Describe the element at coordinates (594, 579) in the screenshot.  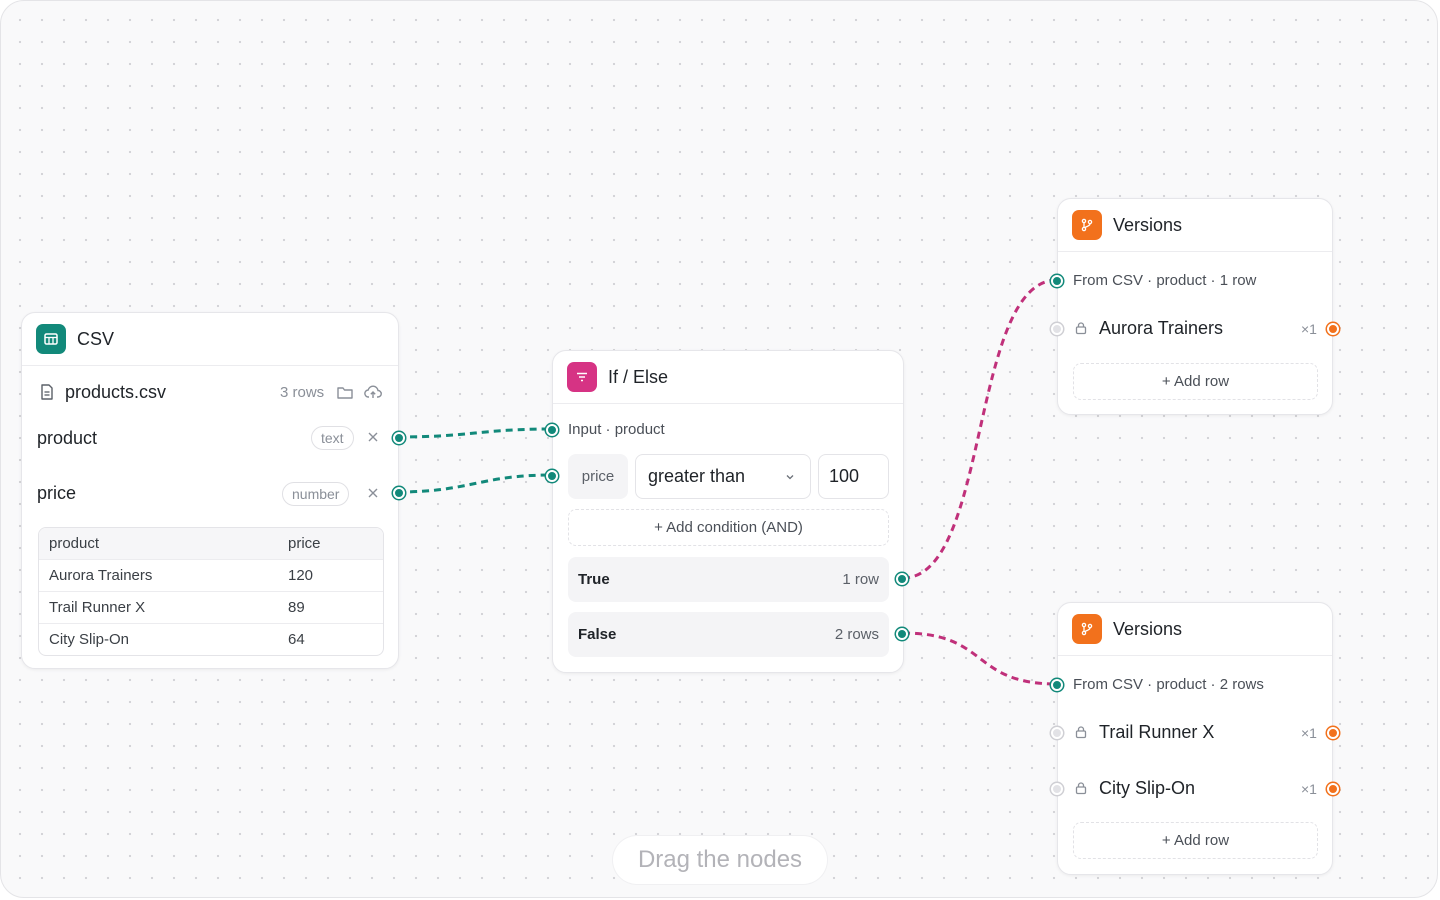
I see `true-label: True` at that location.